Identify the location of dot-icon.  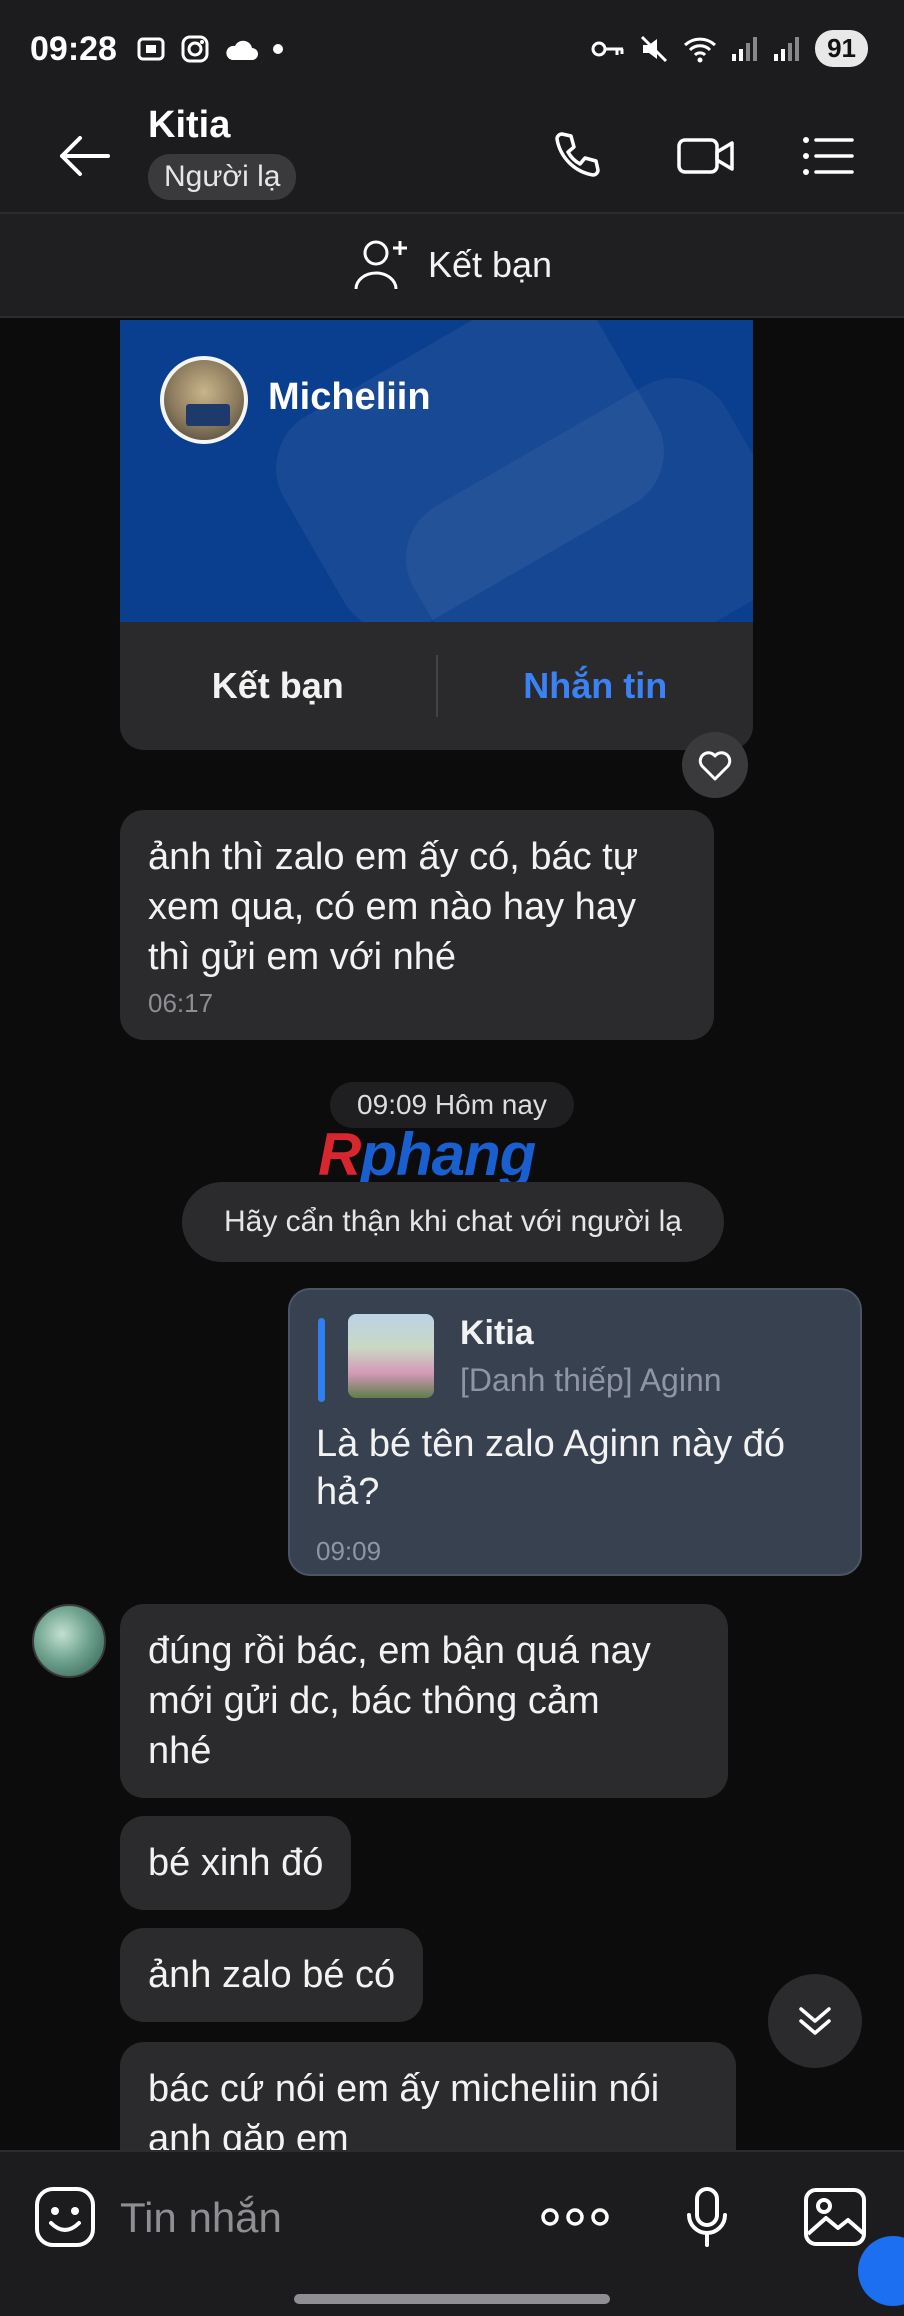
(278, 49).